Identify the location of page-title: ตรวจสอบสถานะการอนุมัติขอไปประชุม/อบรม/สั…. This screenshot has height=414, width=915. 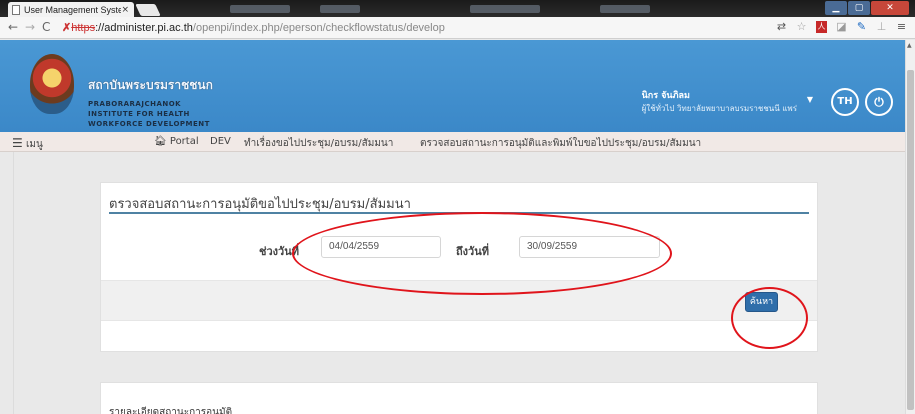
(260, 204).